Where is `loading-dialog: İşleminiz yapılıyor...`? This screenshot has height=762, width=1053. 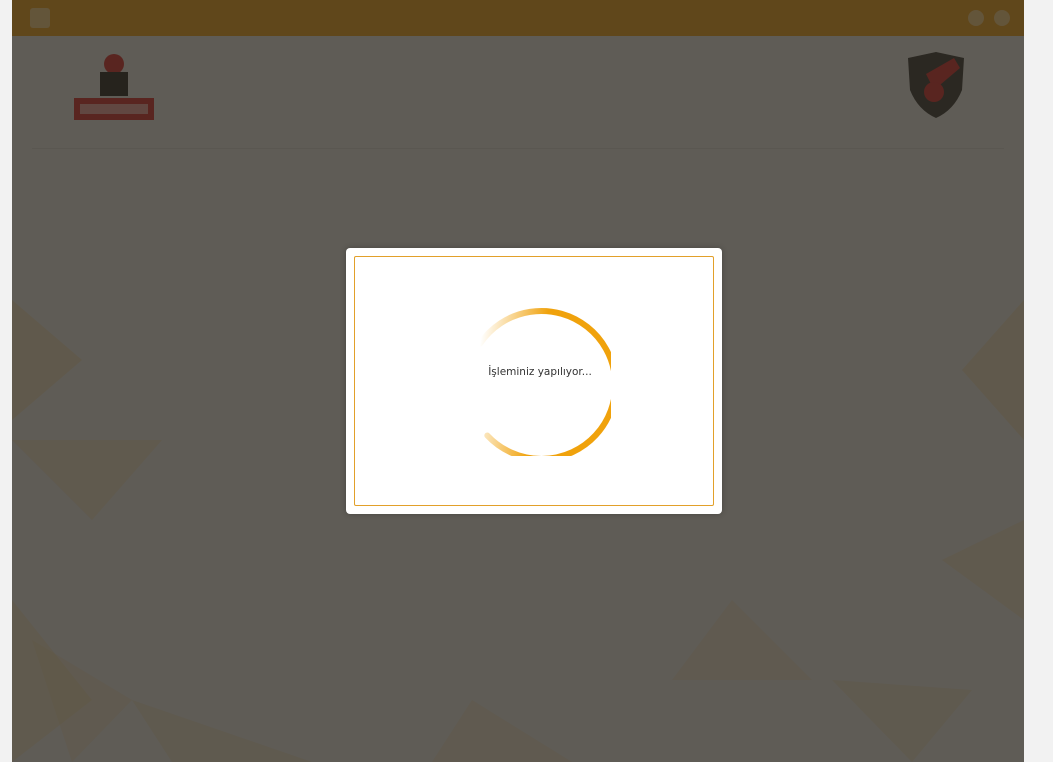 loading-dialog: İşleminiz yapılıyor... is located at coordinates (534, 381).